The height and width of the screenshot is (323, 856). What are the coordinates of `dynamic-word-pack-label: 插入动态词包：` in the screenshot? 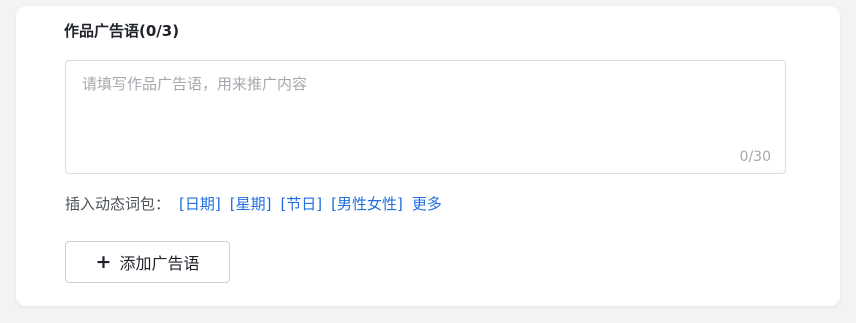 It's located at (118, 204).